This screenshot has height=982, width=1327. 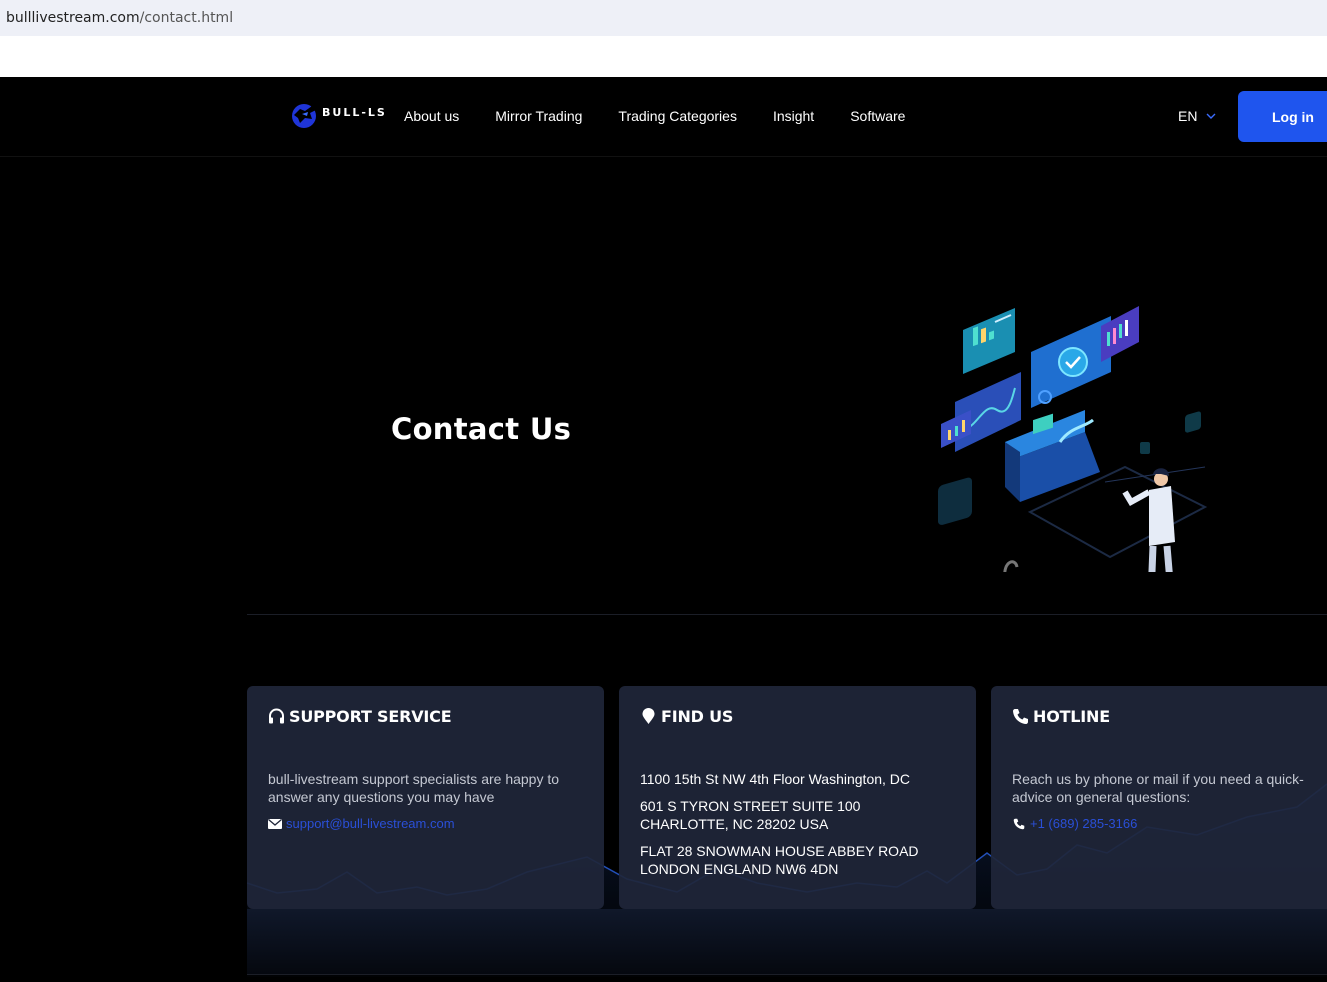 I want to click on site-logo: BULL-LS, so click(x=338, y=115).